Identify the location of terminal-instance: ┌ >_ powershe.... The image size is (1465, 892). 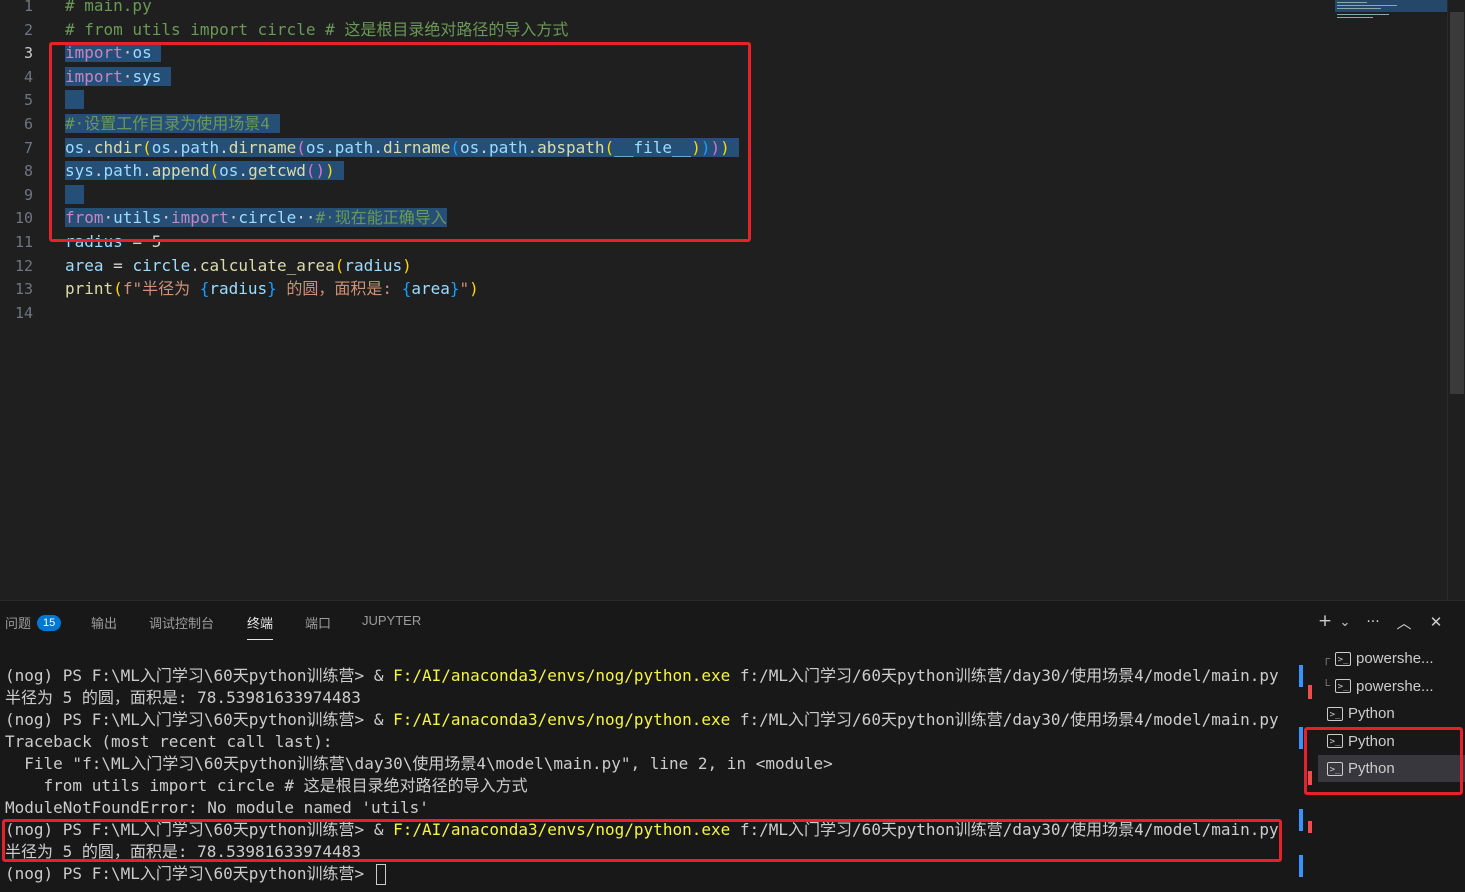
(1391, 658).